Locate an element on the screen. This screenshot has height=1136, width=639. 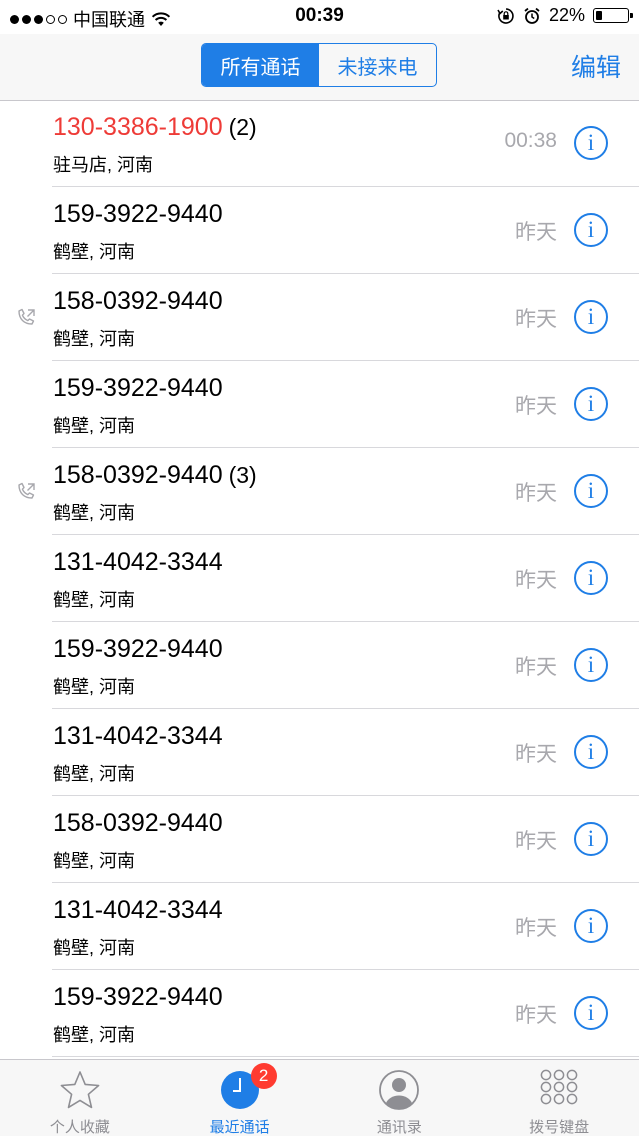
tab-bar: 个人收藏 2 最近通话 通讯录 拨号键盘 is located at coordinates (319, 1097).